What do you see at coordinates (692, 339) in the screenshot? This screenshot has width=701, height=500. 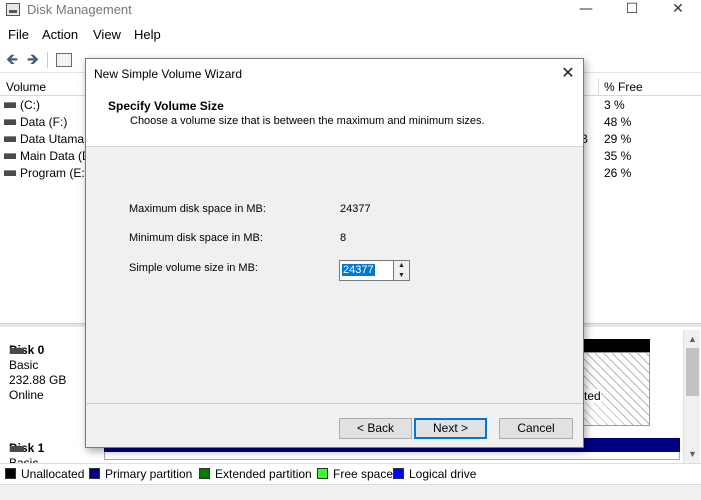 I see `scroll-up-icon: ▲` at bounding box center [692, 339].